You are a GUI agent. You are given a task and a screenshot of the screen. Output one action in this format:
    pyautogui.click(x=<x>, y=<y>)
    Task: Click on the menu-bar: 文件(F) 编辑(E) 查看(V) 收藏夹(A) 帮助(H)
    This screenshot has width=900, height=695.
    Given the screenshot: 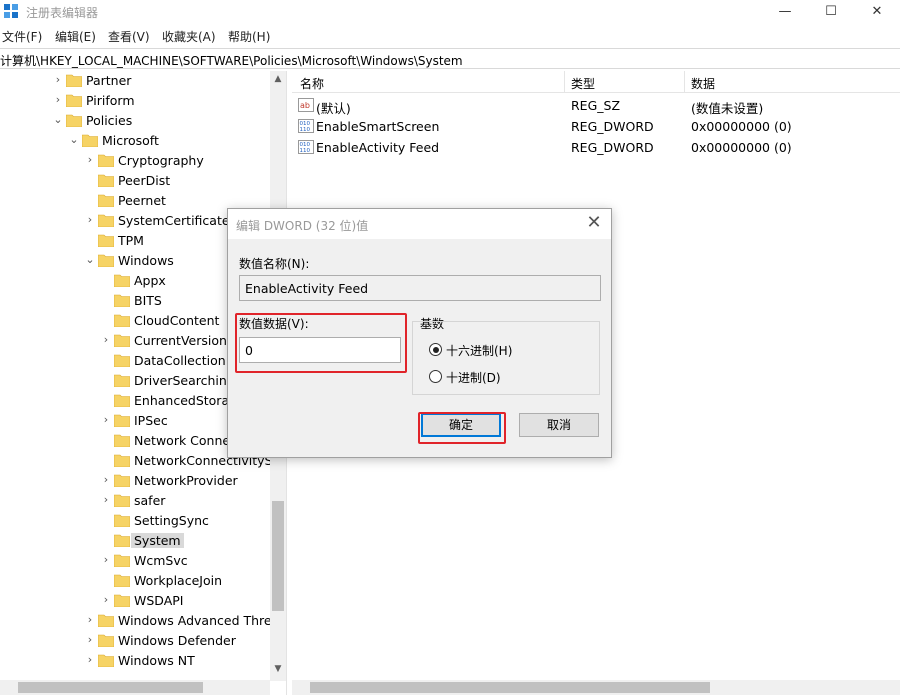 What is the action you would take?
    pyautogui.click(x=450, y=36)
    